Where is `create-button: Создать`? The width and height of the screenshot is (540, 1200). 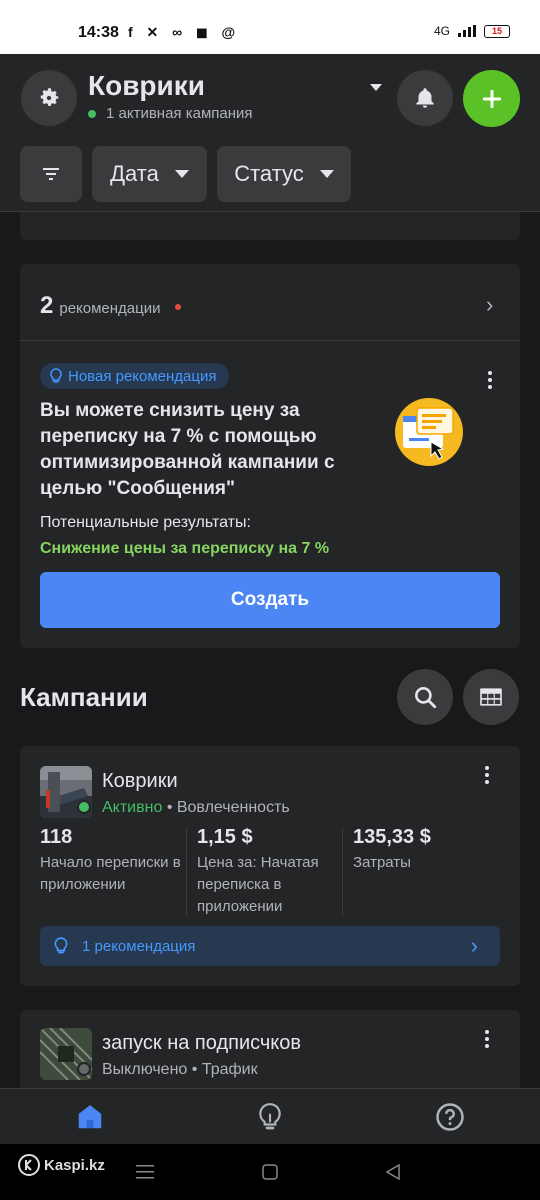
create-button: Создать is located at coordinates (270, 600).